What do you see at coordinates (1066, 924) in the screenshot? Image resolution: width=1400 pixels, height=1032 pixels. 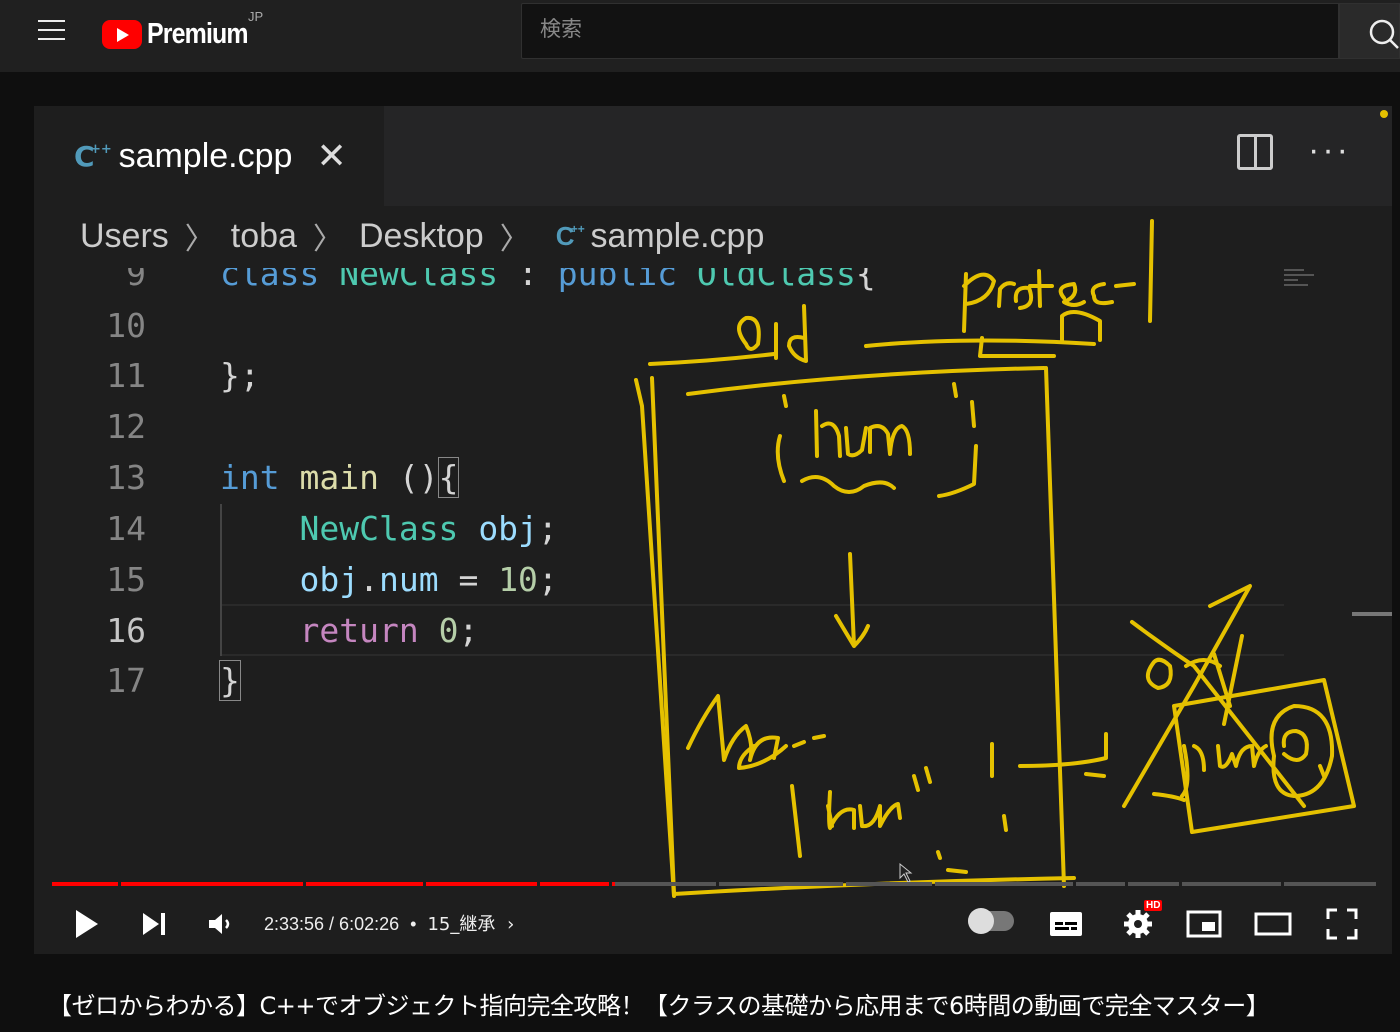 I see `subtitles-icon` at bounding box center [1066, 924].